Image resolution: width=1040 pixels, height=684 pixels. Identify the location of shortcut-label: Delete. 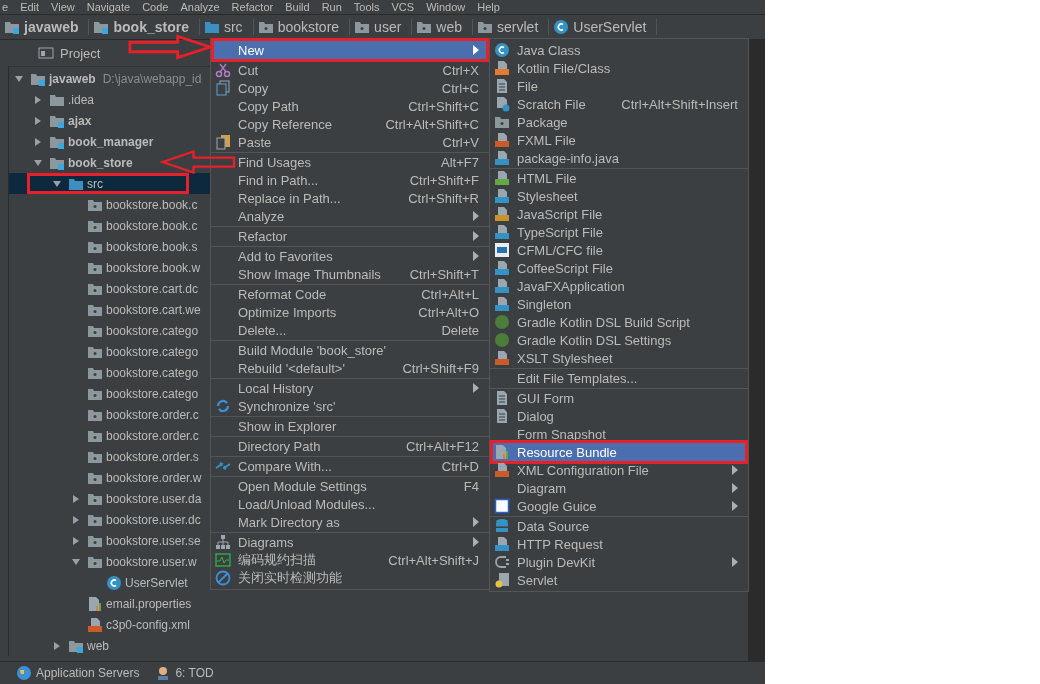
(460, 330).